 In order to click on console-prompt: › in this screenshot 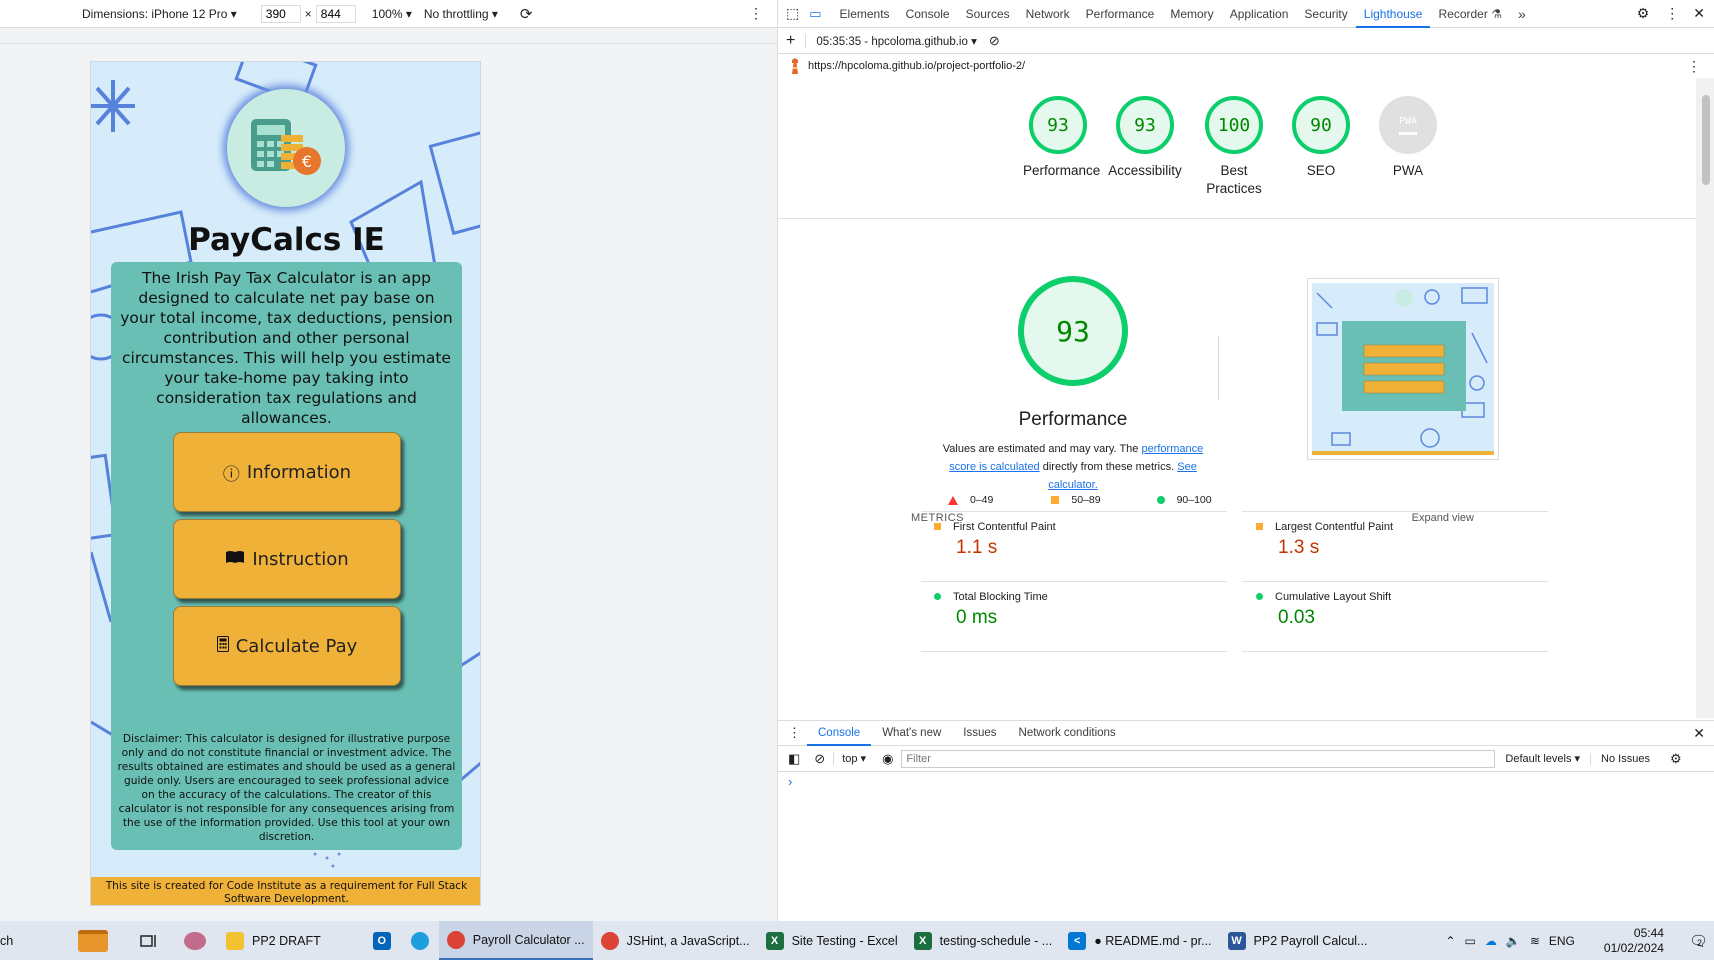, I will do `click(790, 781)`.